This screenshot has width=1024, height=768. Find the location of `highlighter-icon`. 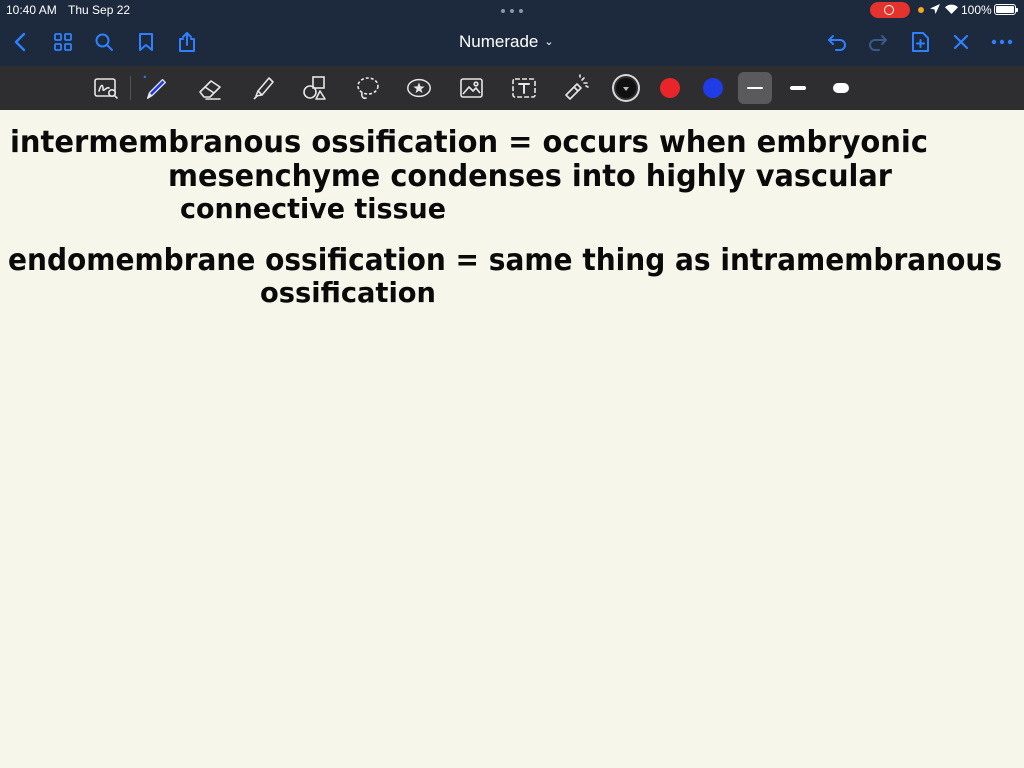

highlighter-icon is located at coordinates (263, 88).